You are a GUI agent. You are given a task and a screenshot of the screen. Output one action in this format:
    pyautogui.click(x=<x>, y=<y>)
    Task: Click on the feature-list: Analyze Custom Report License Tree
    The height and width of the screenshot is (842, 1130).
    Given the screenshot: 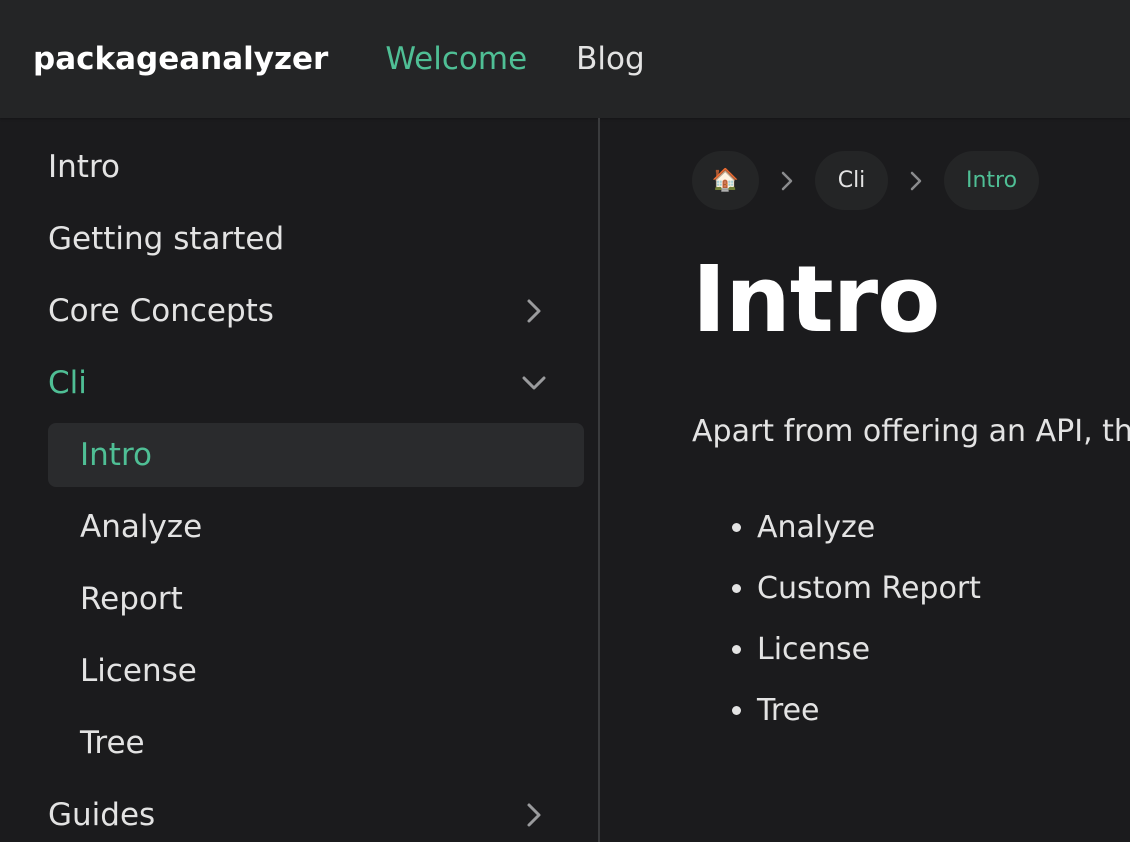 What is the action you would take?
    pyautogui.click(x=836, y=620)
    